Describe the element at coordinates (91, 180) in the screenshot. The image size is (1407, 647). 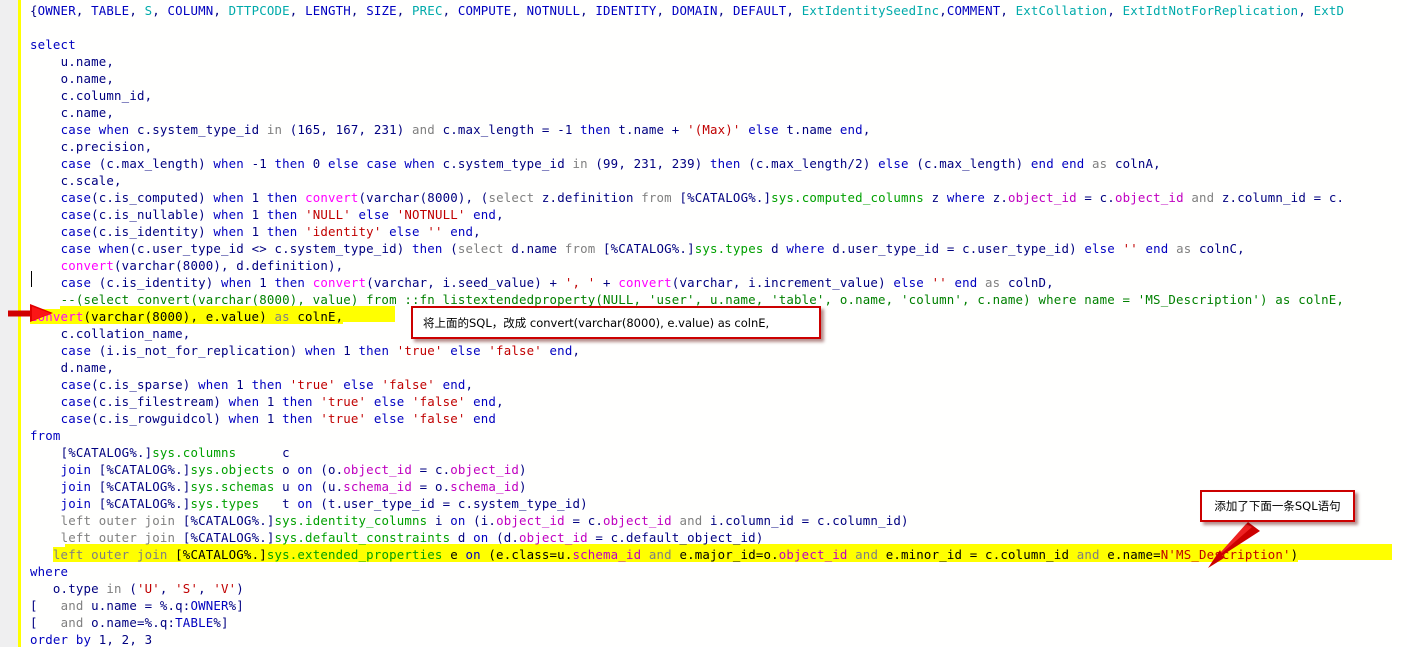
I see `code-line: c.scale,` at that location.